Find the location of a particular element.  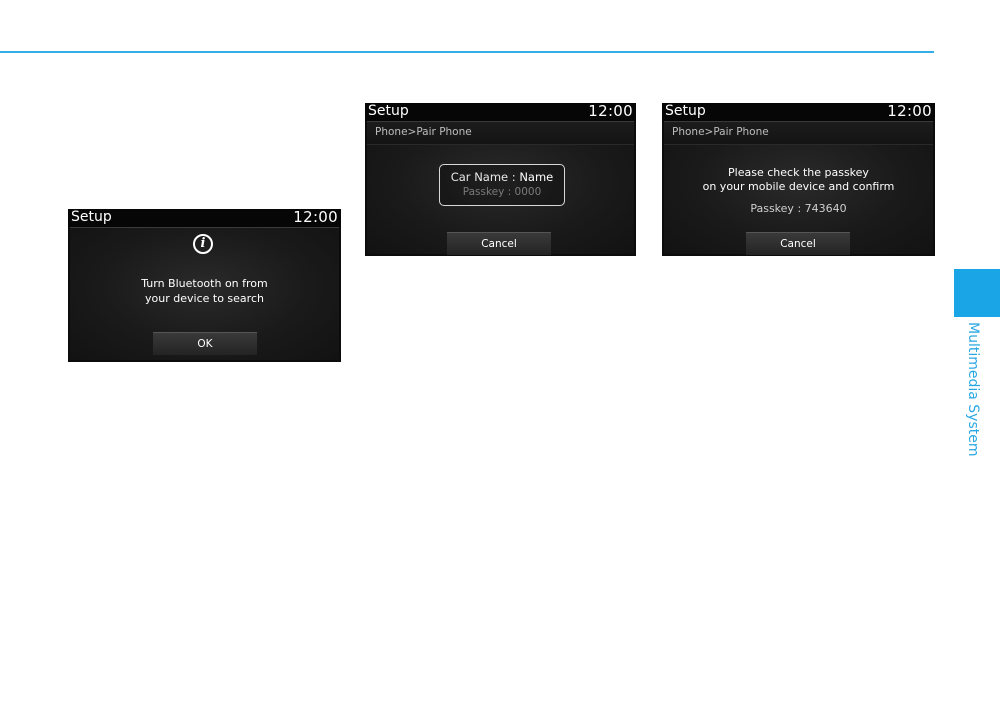

car-name-row: Car Name : Name is located at coordinates (502, 177).